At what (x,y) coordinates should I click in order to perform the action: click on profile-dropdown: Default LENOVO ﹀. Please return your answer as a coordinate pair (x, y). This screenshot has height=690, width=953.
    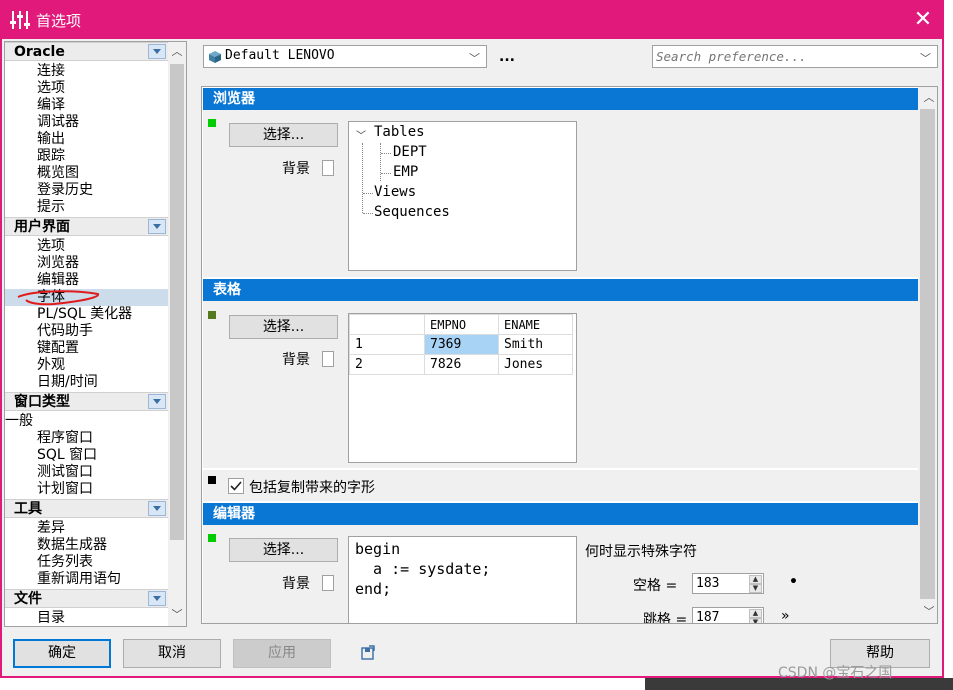
    Looking at the image, I should click on (345, 56).